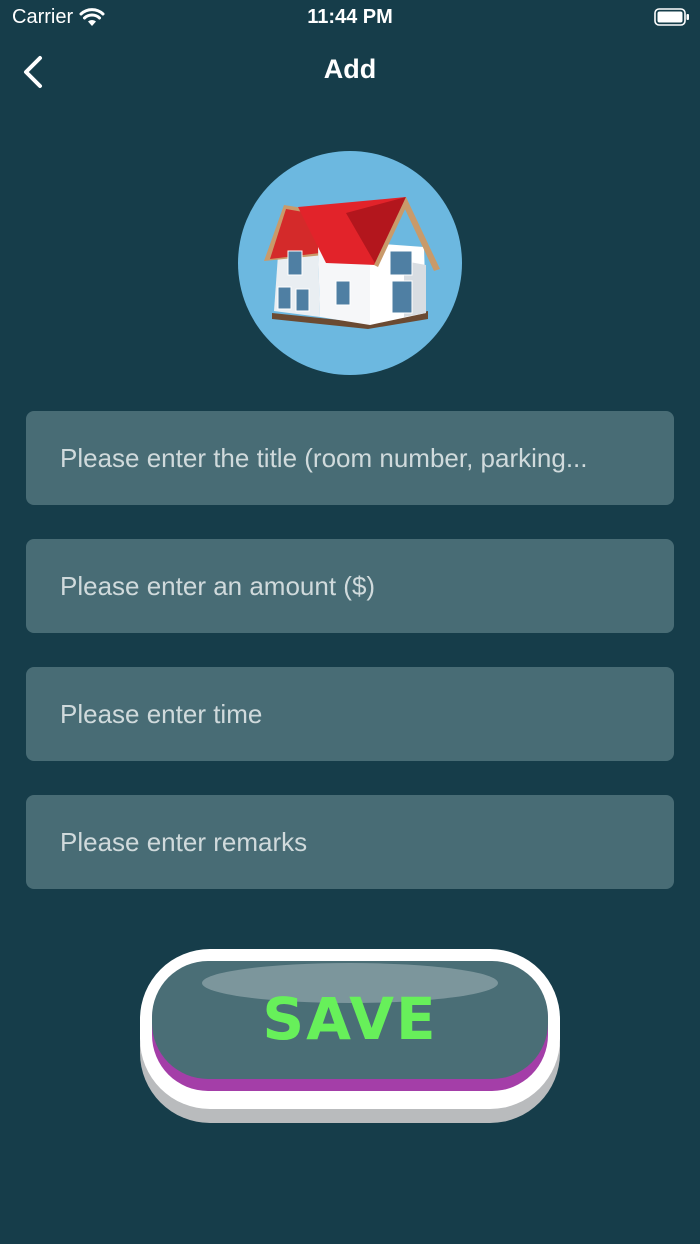  Describe the element at coordinates (350, 714) in the screenshot. I see `time-field: Please enter time` at that location.